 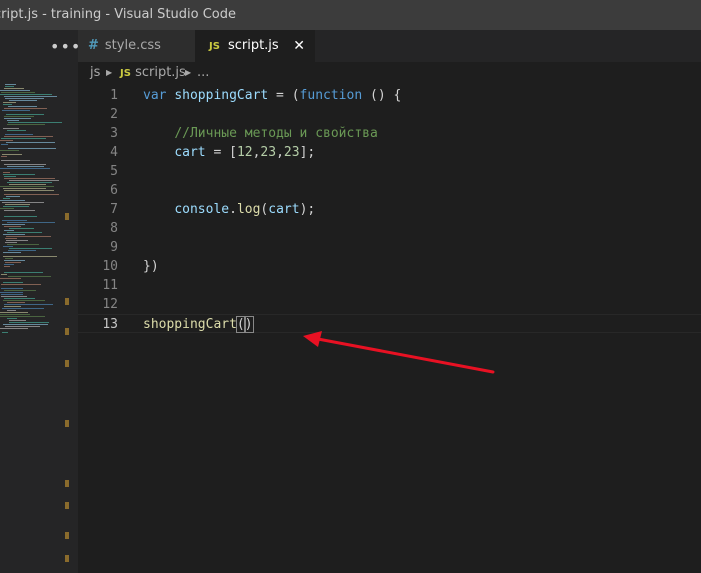 What do you see at coordinates (399, 352) in the screenshot?
I see `annotation-arrow` at bounding box center [399, 352].